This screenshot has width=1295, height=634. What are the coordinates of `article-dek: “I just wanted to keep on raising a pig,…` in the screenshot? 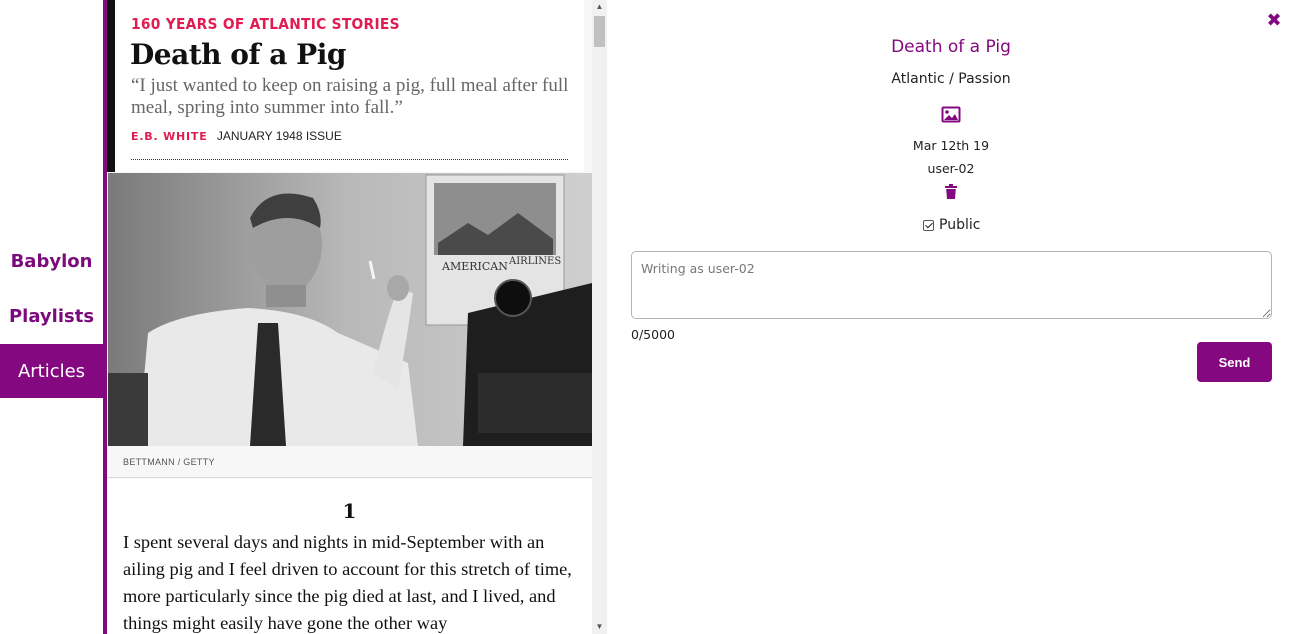 It's located at (350, 96).